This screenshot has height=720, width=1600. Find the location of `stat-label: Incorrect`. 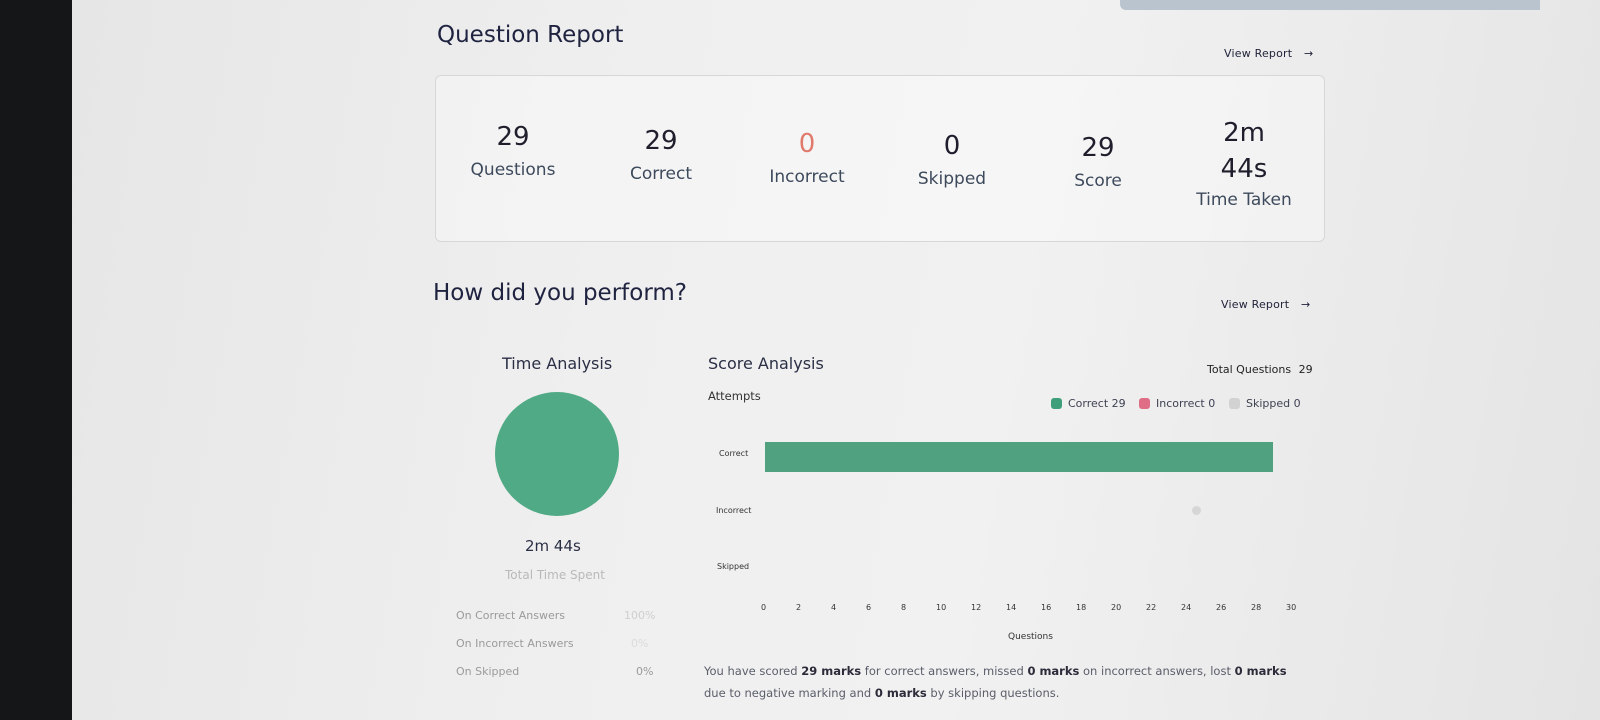

stat-label: Incorrect is located at coordinates (807, 177).